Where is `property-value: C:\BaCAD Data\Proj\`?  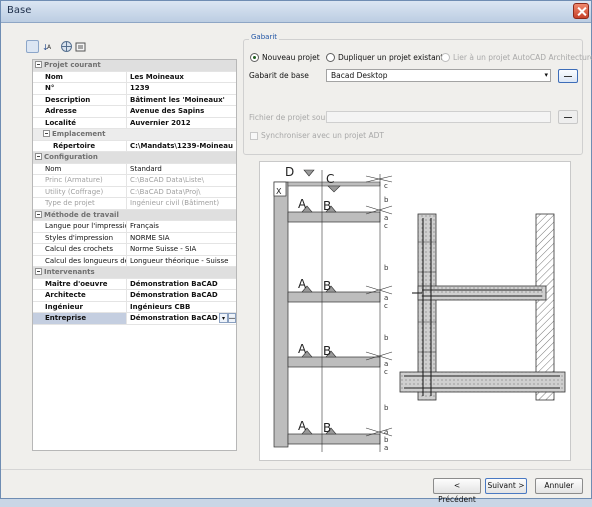 property-value: C:\BaCAD Data\Proj\ is located at coordinates (181, 192).